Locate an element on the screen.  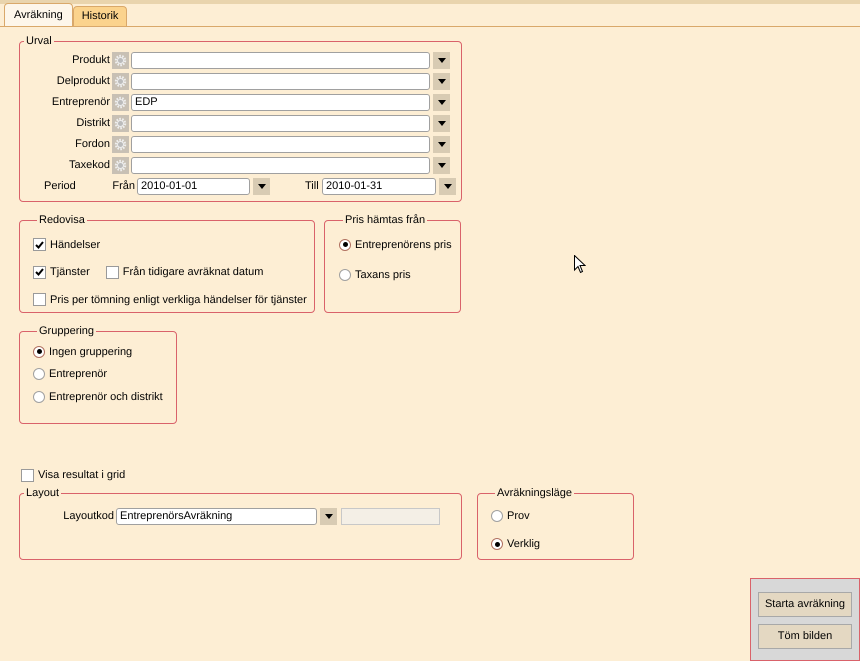
date-field: 2010-01-01 is located at coordinates (193, 186).